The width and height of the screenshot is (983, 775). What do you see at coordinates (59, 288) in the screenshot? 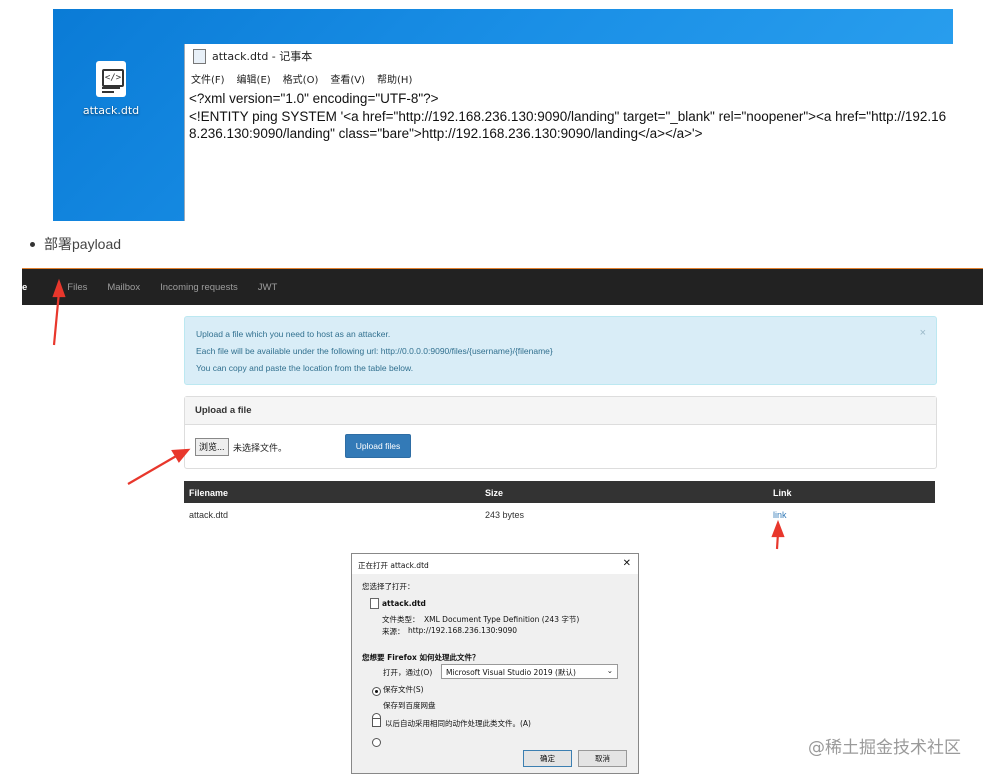
I see `arrow-head-files` at bounding box center [59, 288].